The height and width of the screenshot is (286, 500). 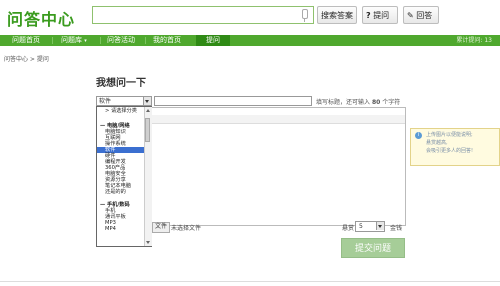 What do you see at coordinates (213, 40) in the screenshot?
I see `nav-item-ask: 提问` at bounding box center [213, 40].